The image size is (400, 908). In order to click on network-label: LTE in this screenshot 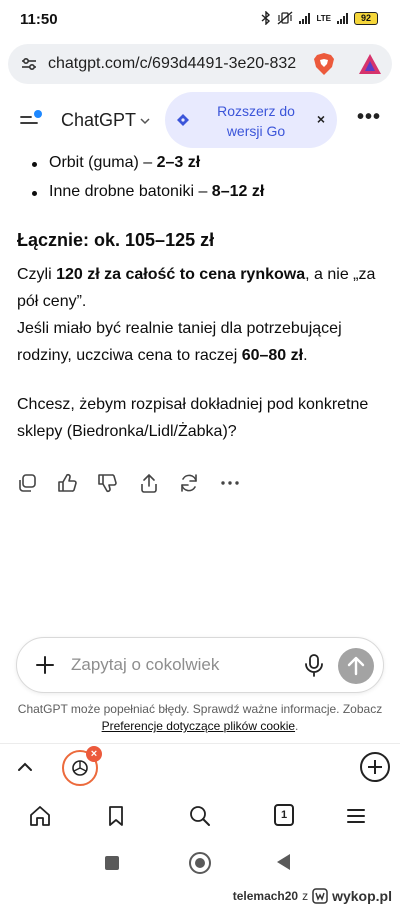, I will do `click(323, 18)`.